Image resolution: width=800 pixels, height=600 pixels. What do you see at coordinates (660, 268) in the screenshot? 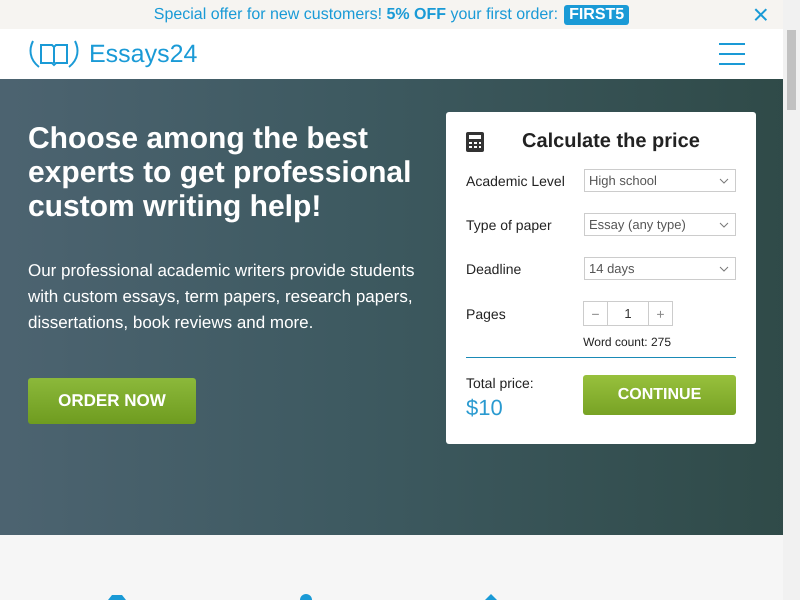
I see `select-field: 14 days` at bounding box center [660, 268].